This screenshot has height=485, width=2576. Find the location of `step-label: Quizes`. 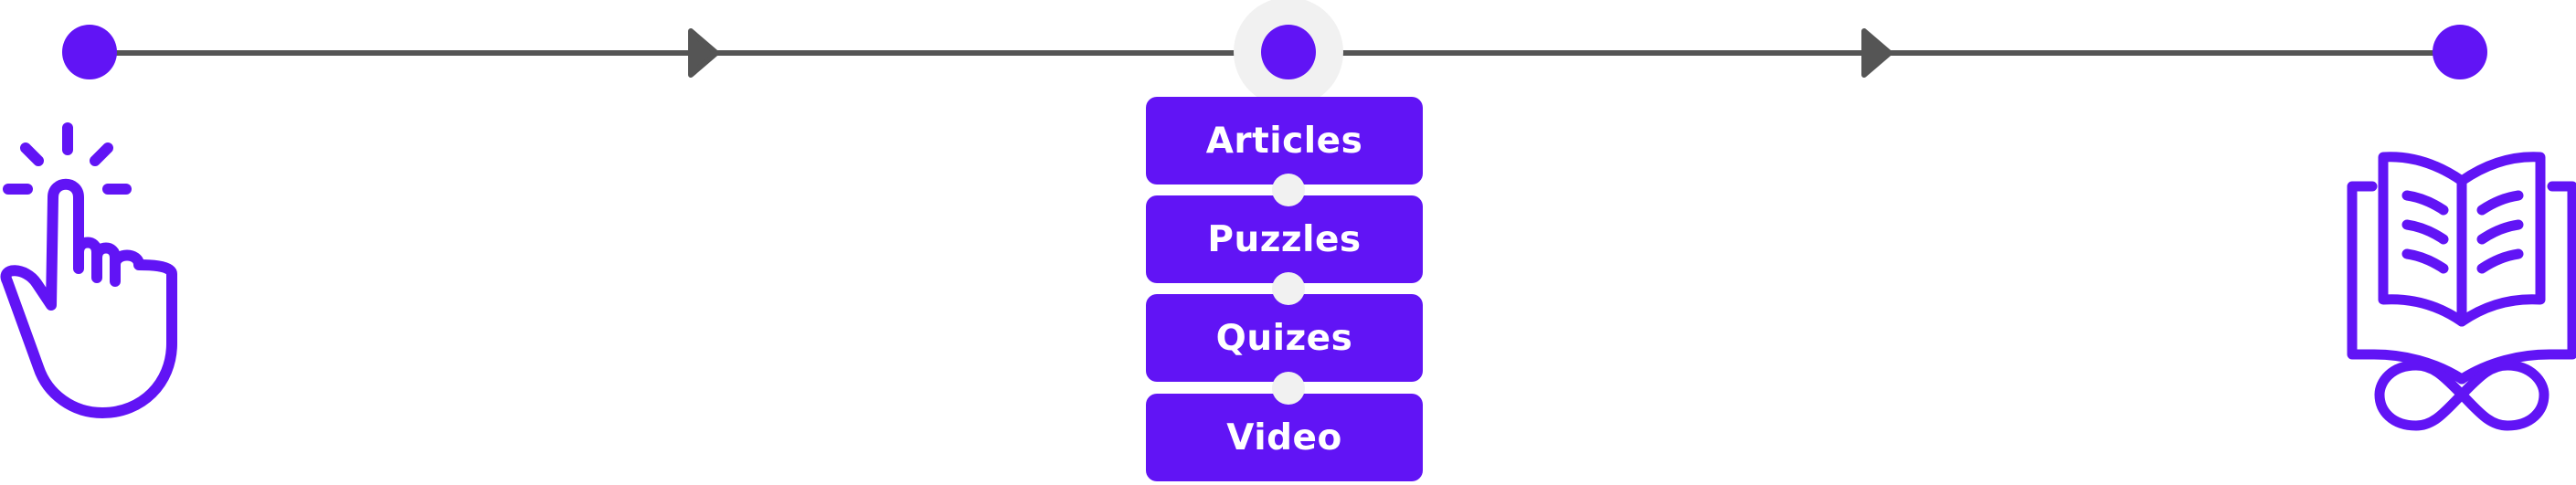

step-label: Quizes is located at coordinates (1284, 338).